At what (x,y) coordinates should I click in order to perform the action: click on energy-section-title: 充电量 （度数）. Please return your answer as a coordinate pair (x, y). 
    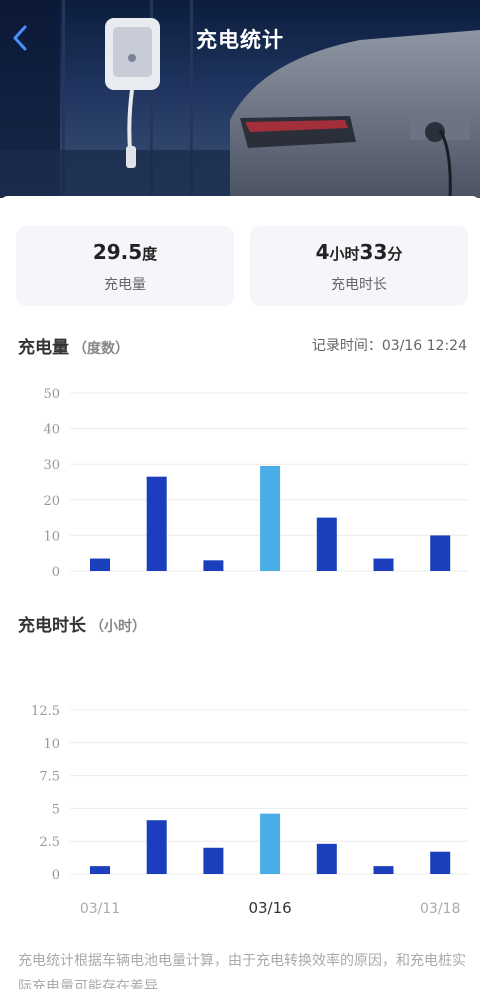
    Looking at the image, I should click on (73, 345).